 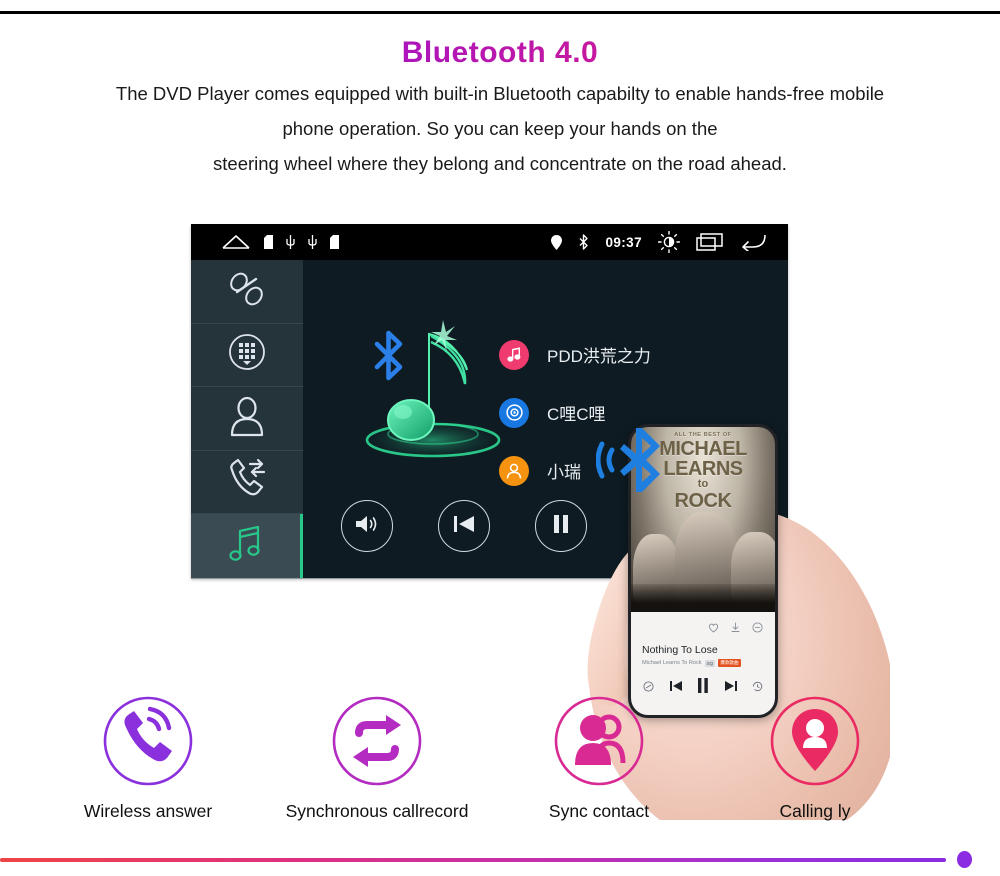 What do you see at coordinates (377, 741) in the screenshot?
I see `repeat-sync-icon` at bounding box center [377, 741].